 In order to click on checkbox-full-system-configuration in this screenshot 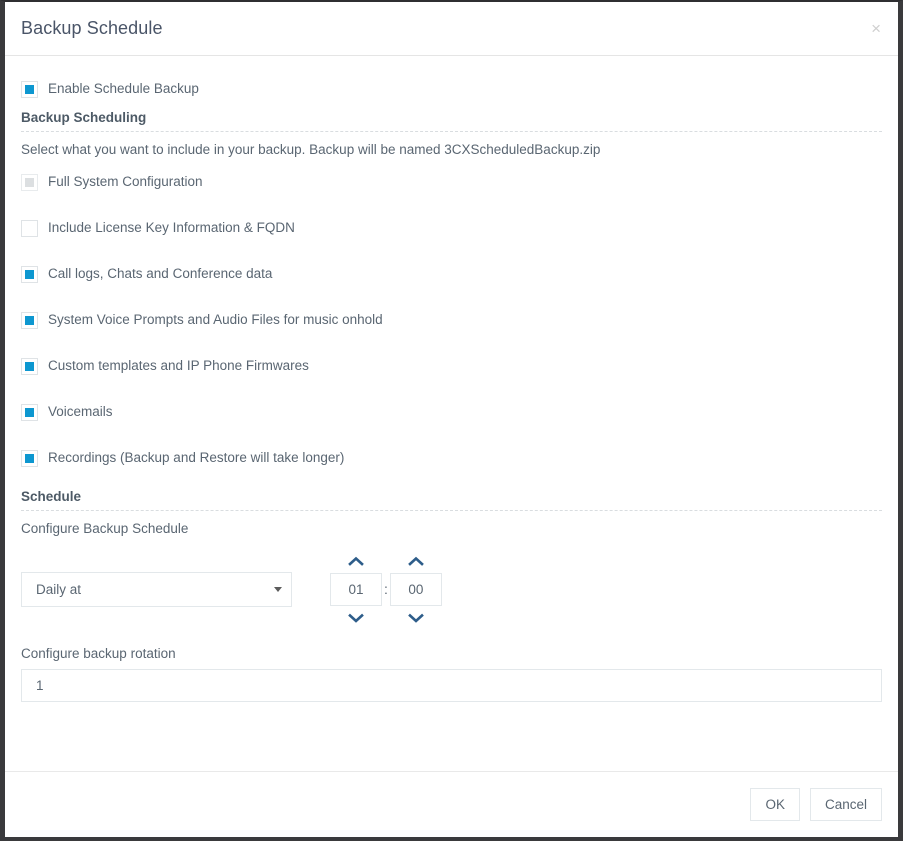, I will do `click(29, 182)`.